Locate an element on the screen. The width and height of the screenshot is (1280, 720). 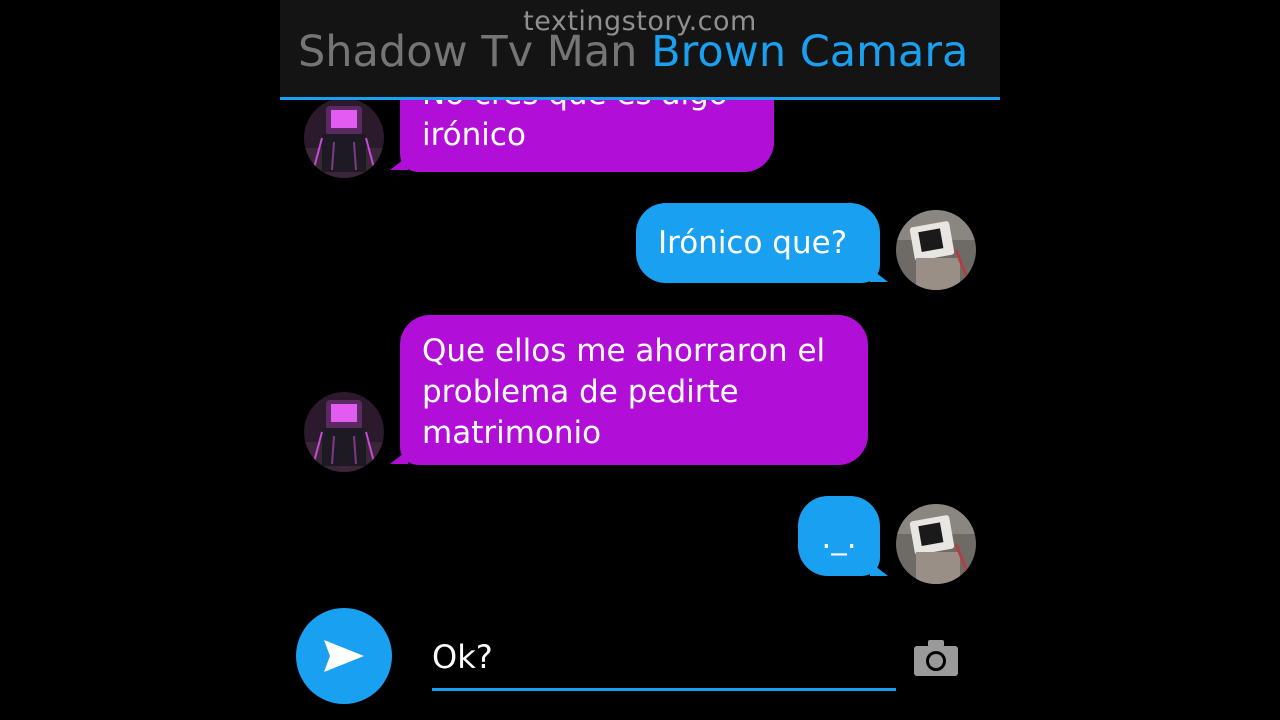
camera-button is located at coordinates (936, 658).